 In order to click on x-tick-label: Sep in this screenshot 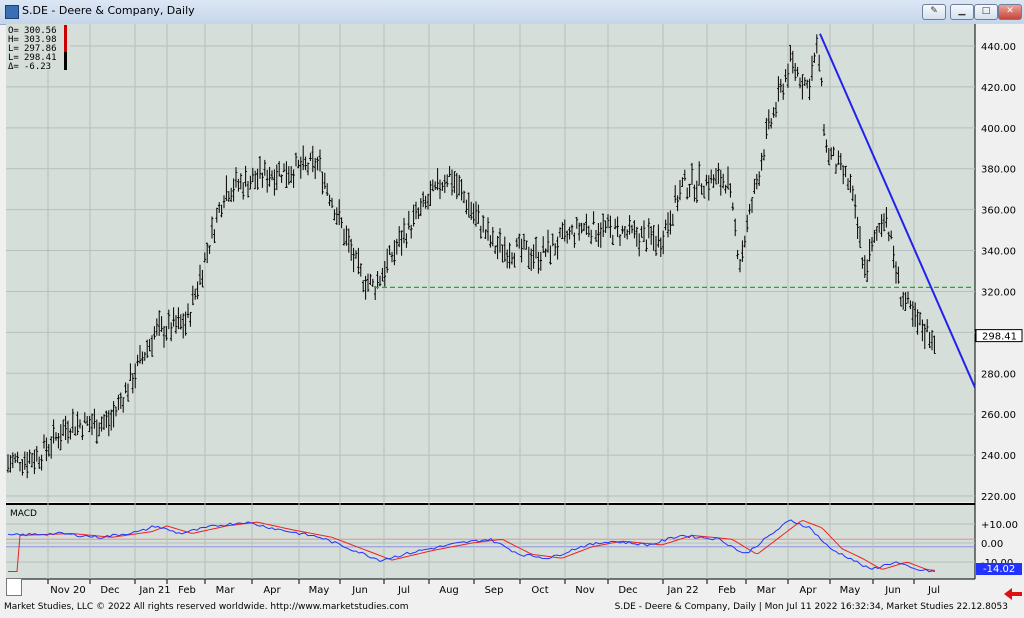, I will do `click(494, 590)`.